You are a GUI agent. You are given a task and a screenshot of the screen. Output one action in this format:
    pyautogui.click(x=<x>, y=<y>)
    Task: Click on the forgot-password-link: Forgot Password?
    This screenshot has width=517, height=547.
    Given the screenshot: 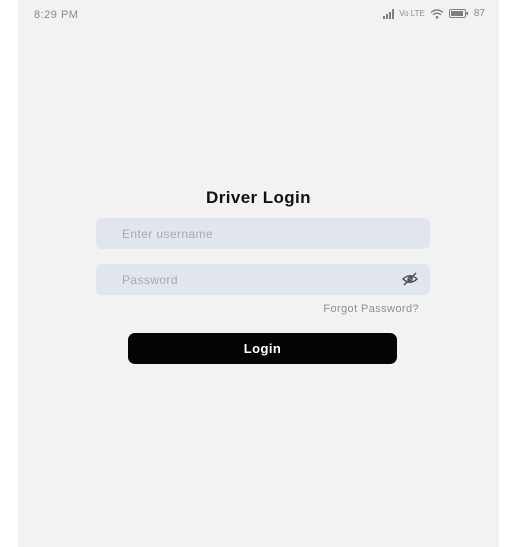 What is the action you would take?
    pyautogui.click(x=371, y=309)
    